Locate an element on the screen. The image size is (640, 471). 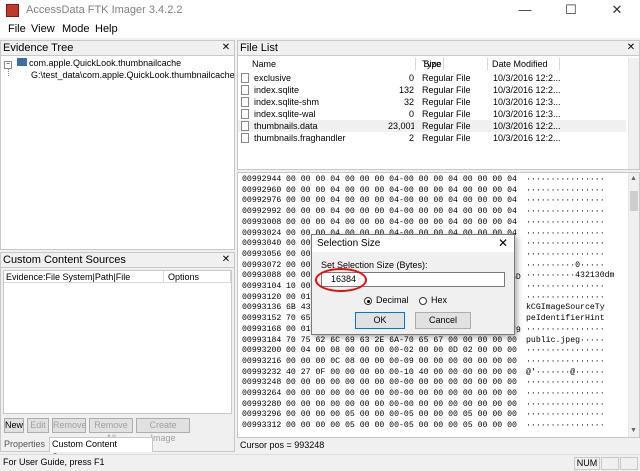
menu-file: File is located at coordinates (17, 29).